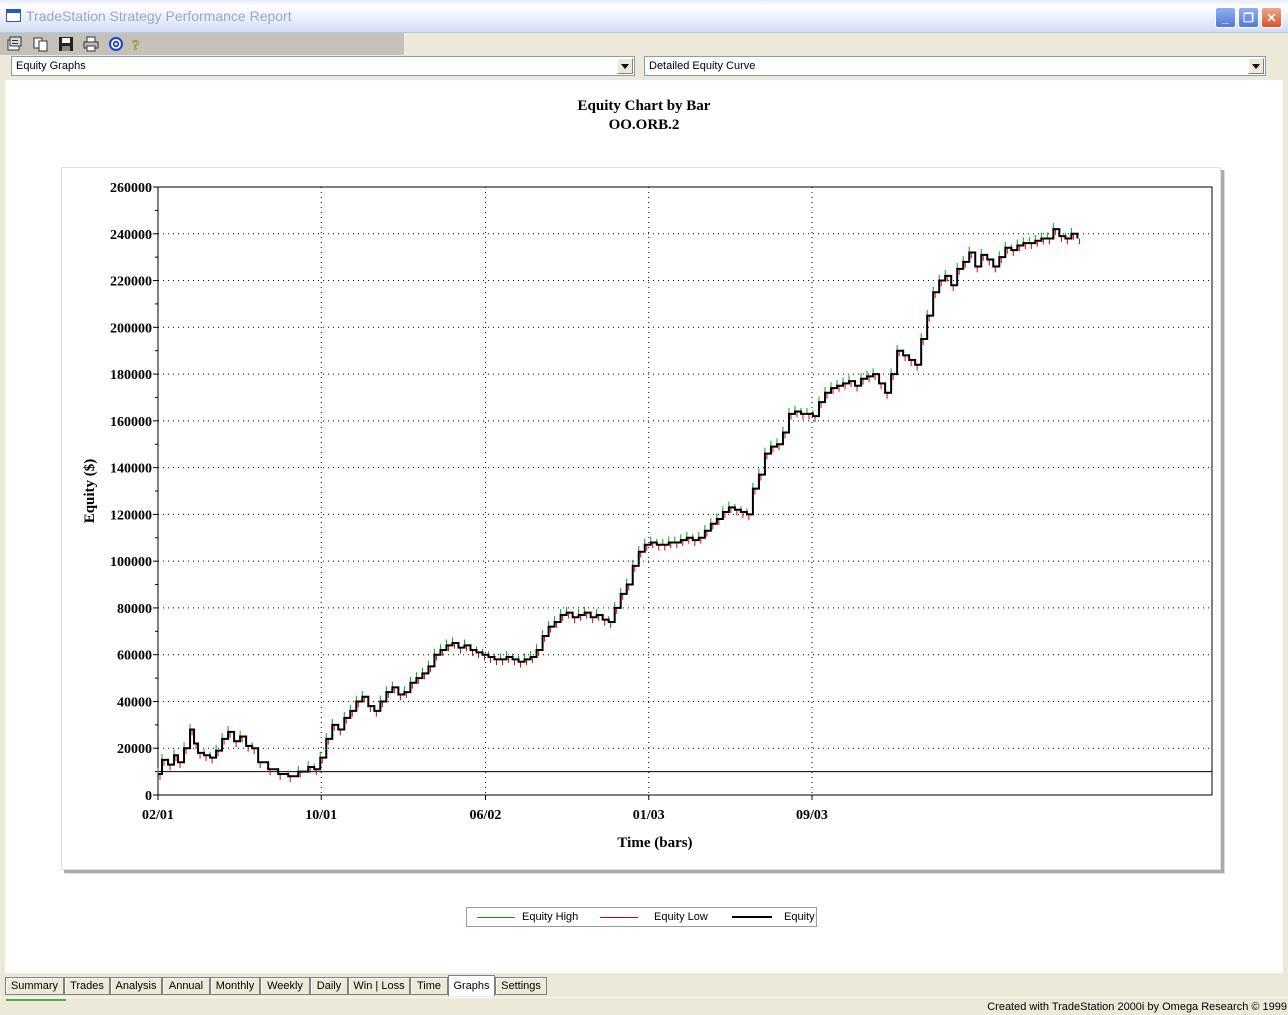 This screenshot has height=1015, width=1288. Describe the element at coordinates (131, 282) in the screenshot. I see `y-tick-label: 220000` at that location.